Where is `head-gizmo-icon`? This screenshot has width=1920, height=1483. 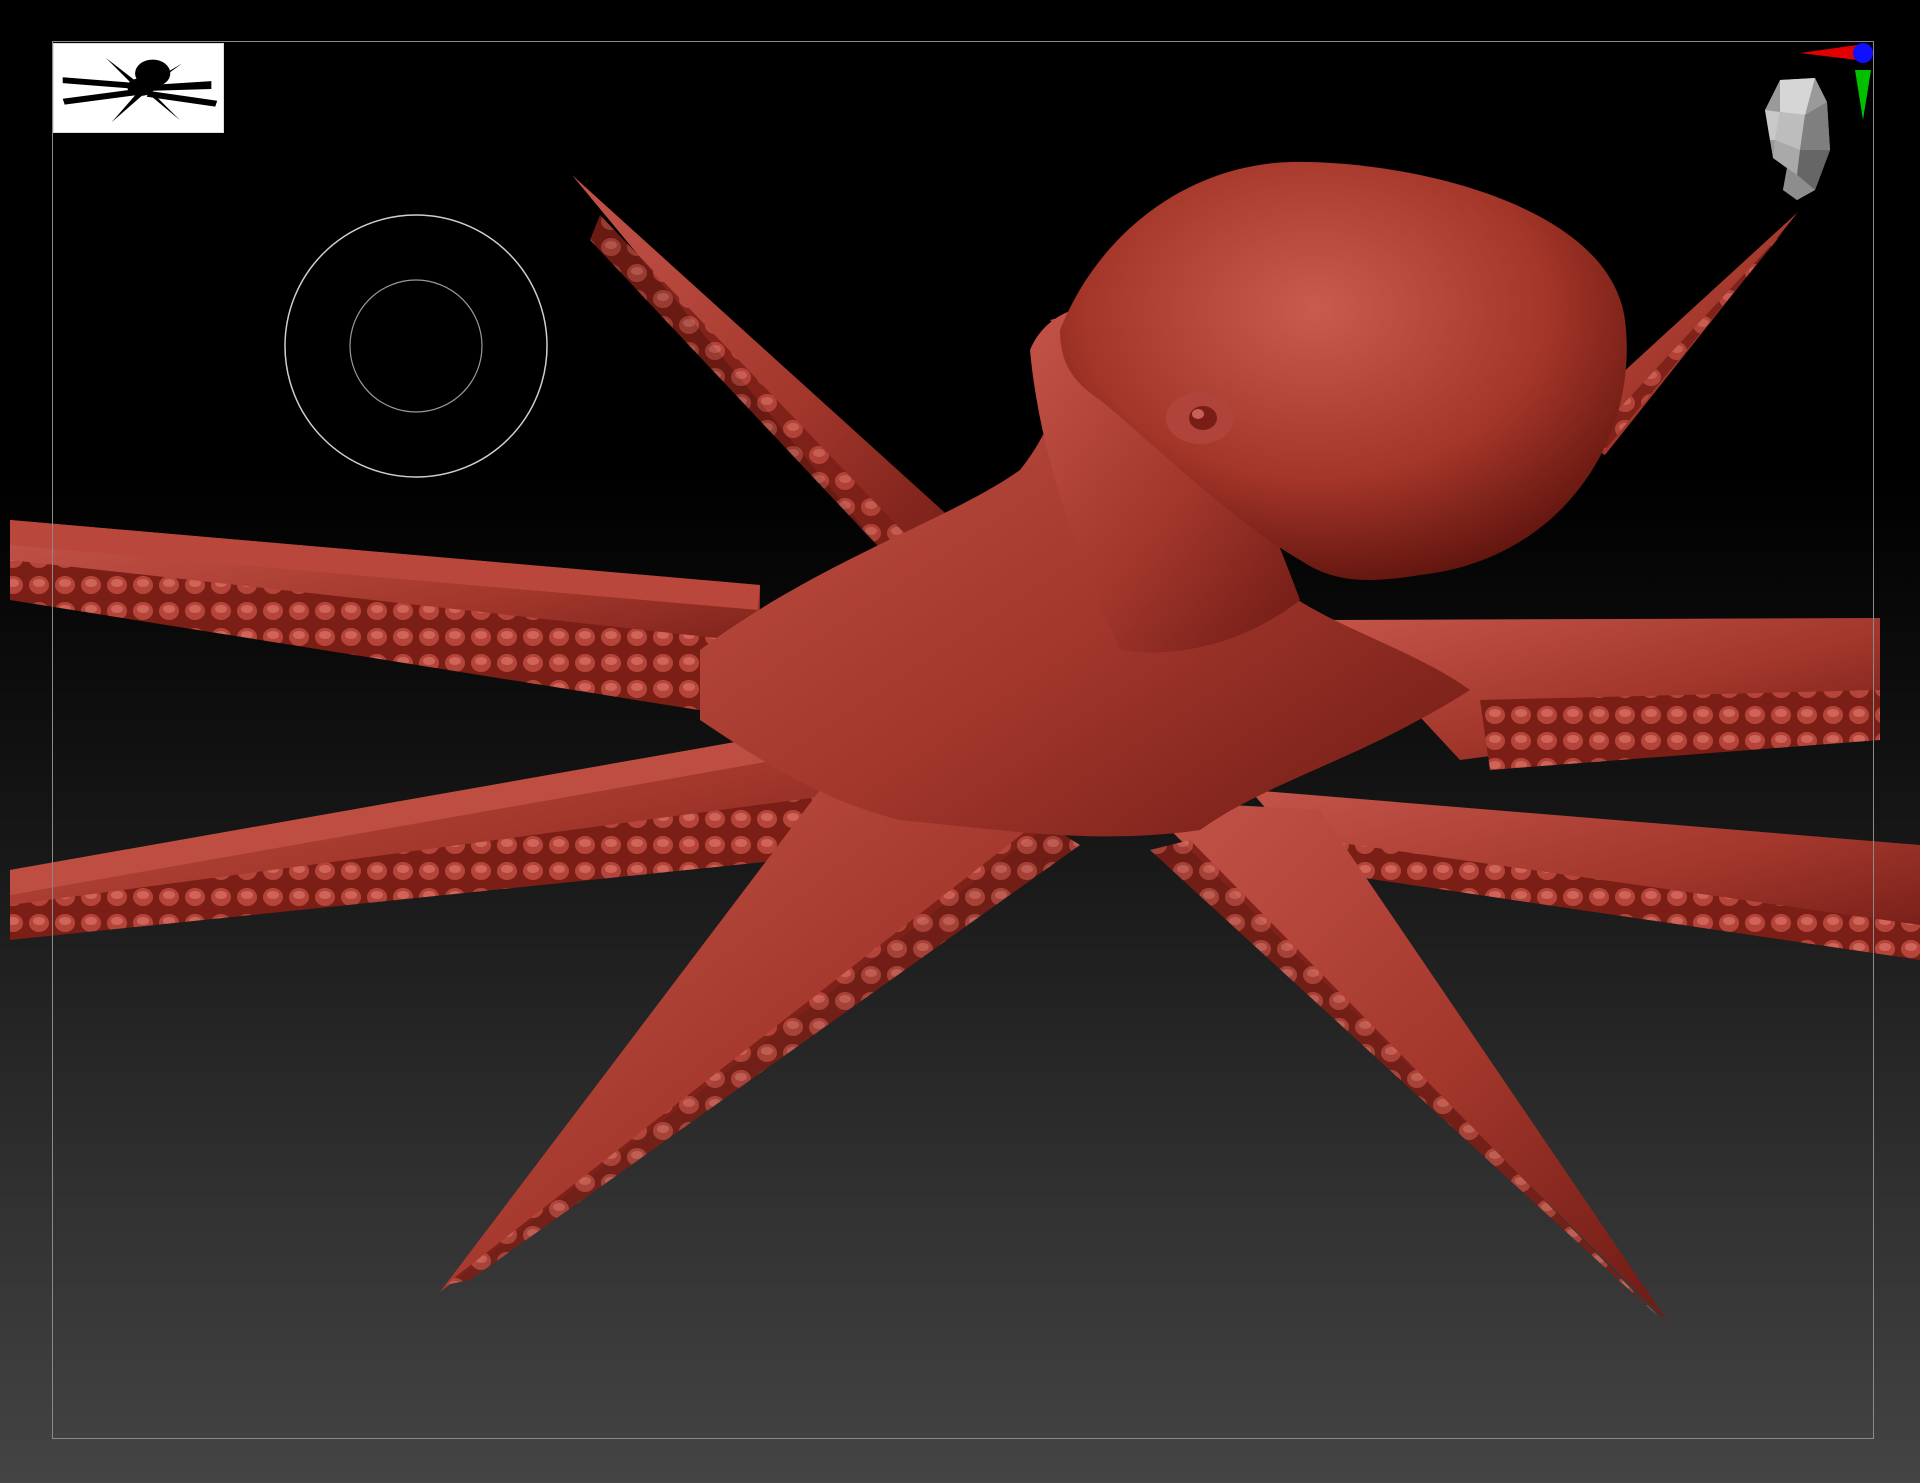 head-gizmo-icon is located at coordinates (1797, 139).